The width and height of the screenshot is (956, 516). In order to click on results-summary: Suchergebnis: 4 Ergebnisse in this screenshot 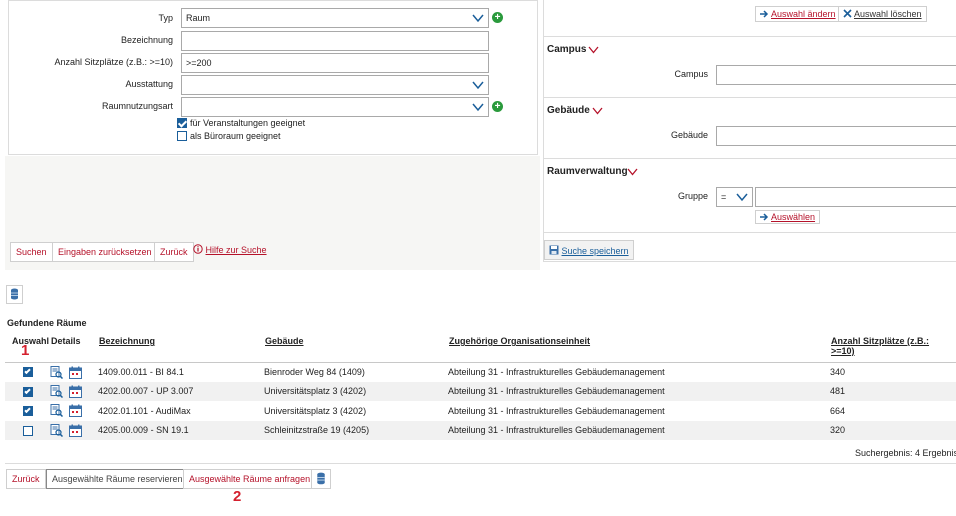, I will do `click(905, 453)`.